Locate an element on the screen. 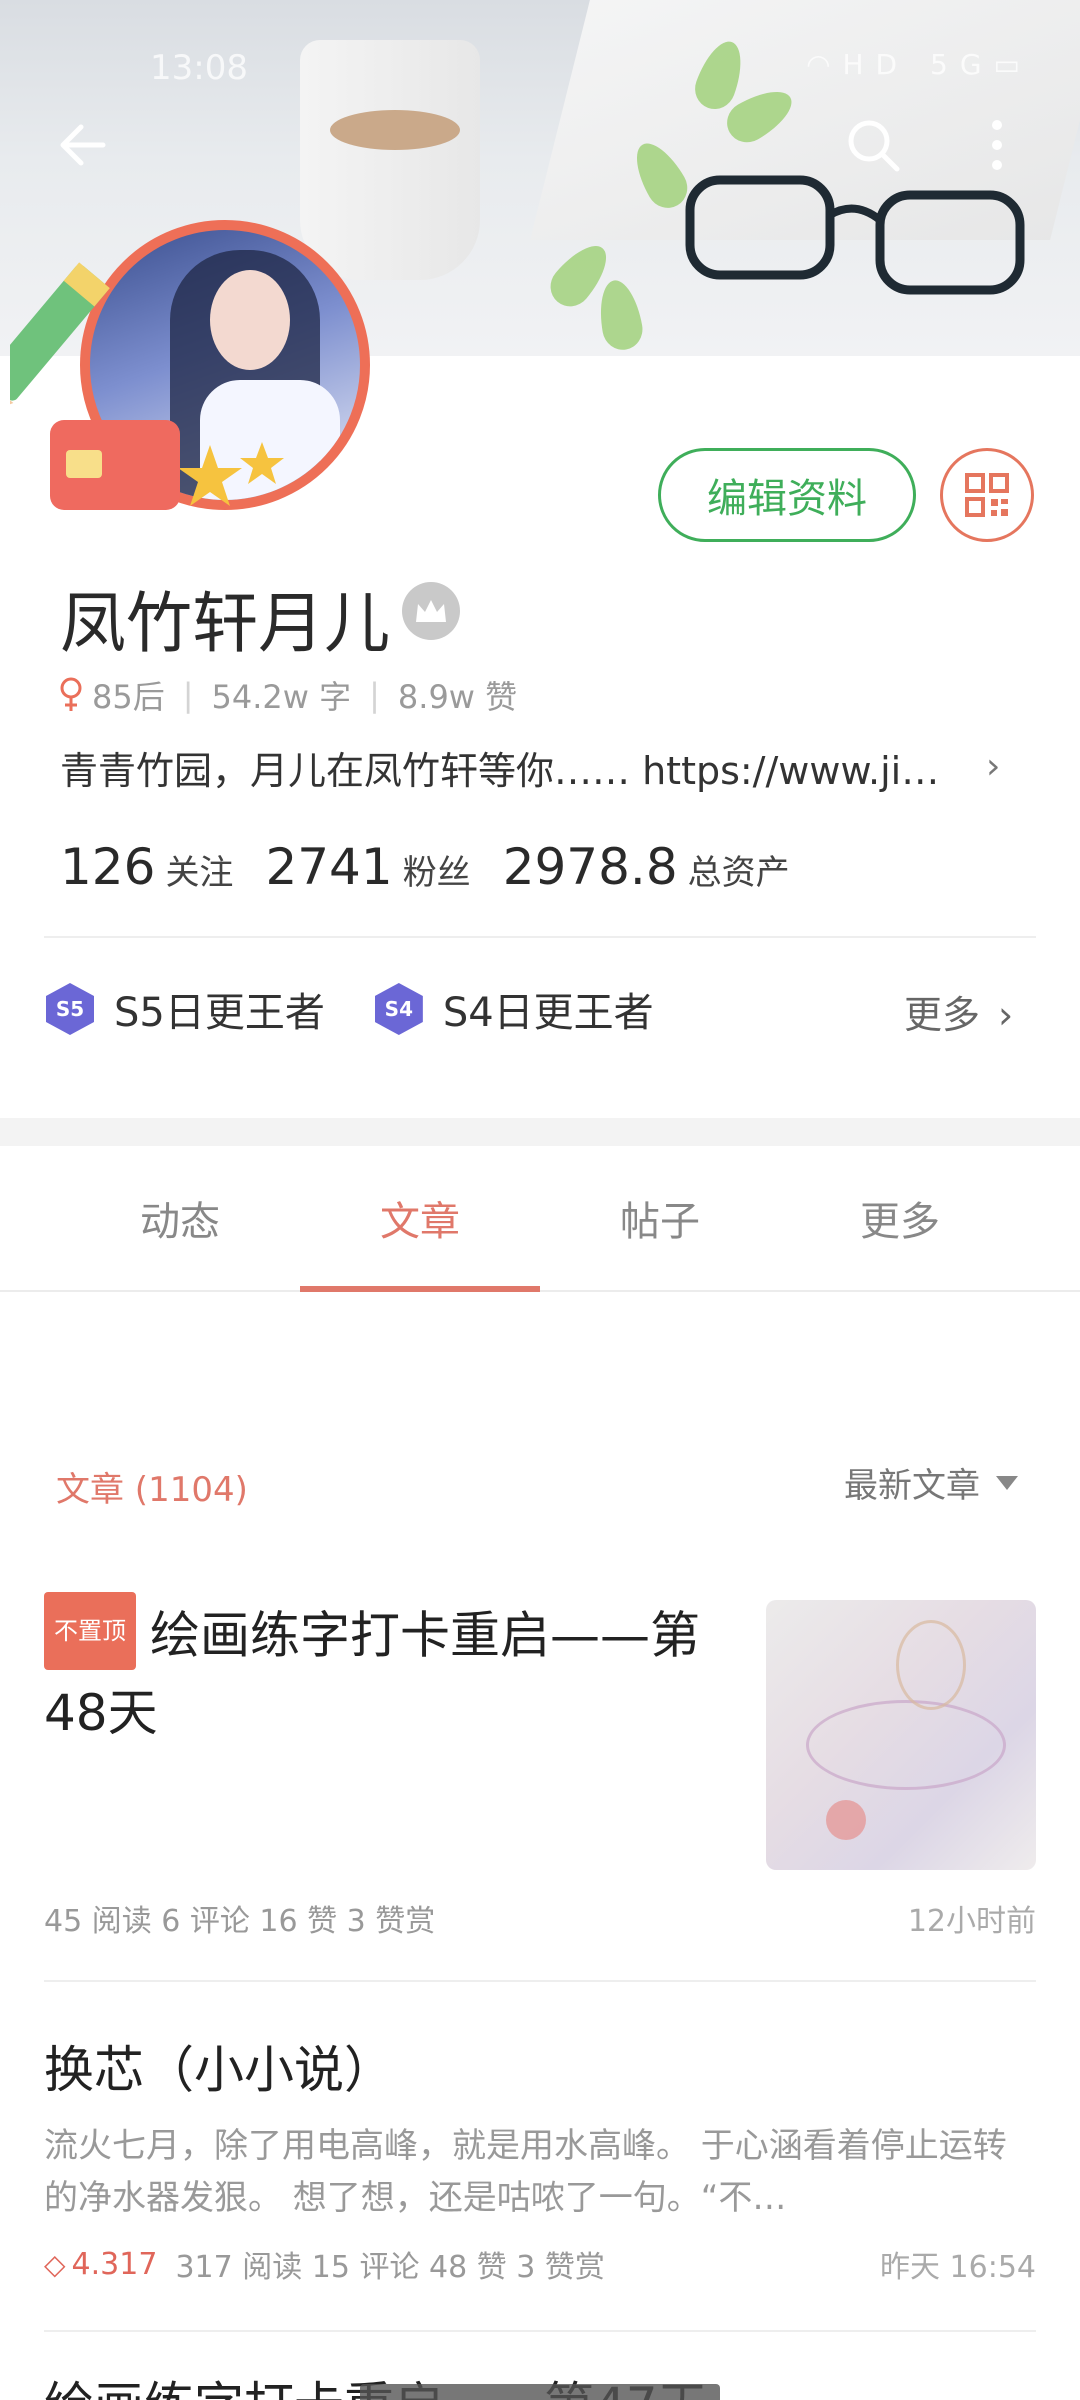 This screenshot has height=2400, width=1080. article-title-text: 绘画练字打卡重启——第48天 is located at coordinates (372, 1674).